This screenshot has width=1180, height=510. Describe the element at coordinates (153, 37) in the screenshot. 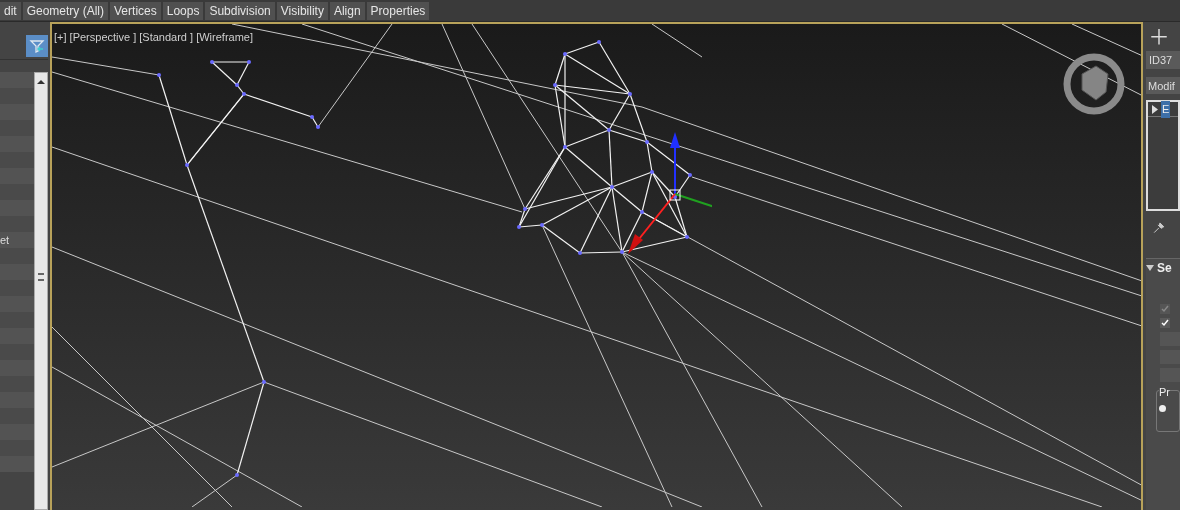

I see `viewport-label: [+] [Perspective ] [Standard ] [Wireframe]` at that location.